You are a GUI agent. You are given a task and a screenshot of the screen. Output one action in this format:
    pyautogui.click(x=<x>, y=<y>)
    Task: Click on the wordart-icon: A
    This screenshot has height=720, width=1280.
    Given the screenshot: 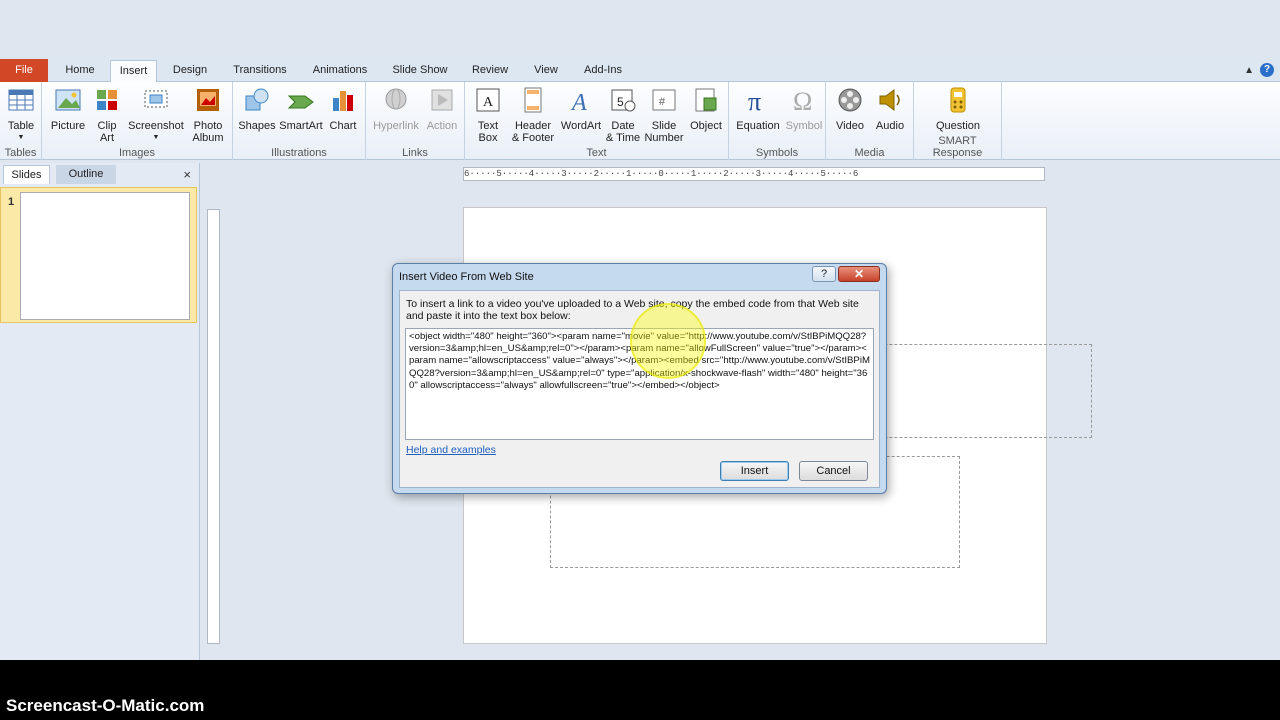 What is the action you would take?
    pyautogui.click(x=578, y=103)
    